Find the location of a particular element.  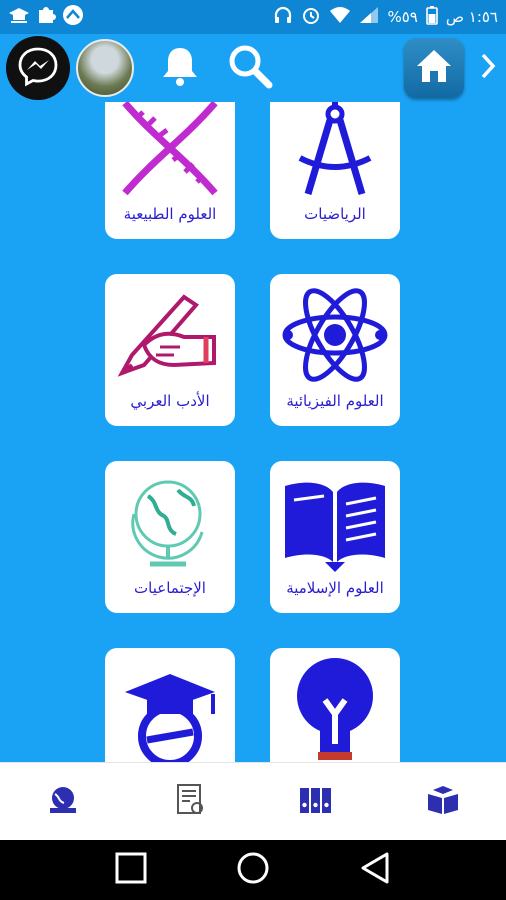

notifications-button is located at coordinates (180, 68).